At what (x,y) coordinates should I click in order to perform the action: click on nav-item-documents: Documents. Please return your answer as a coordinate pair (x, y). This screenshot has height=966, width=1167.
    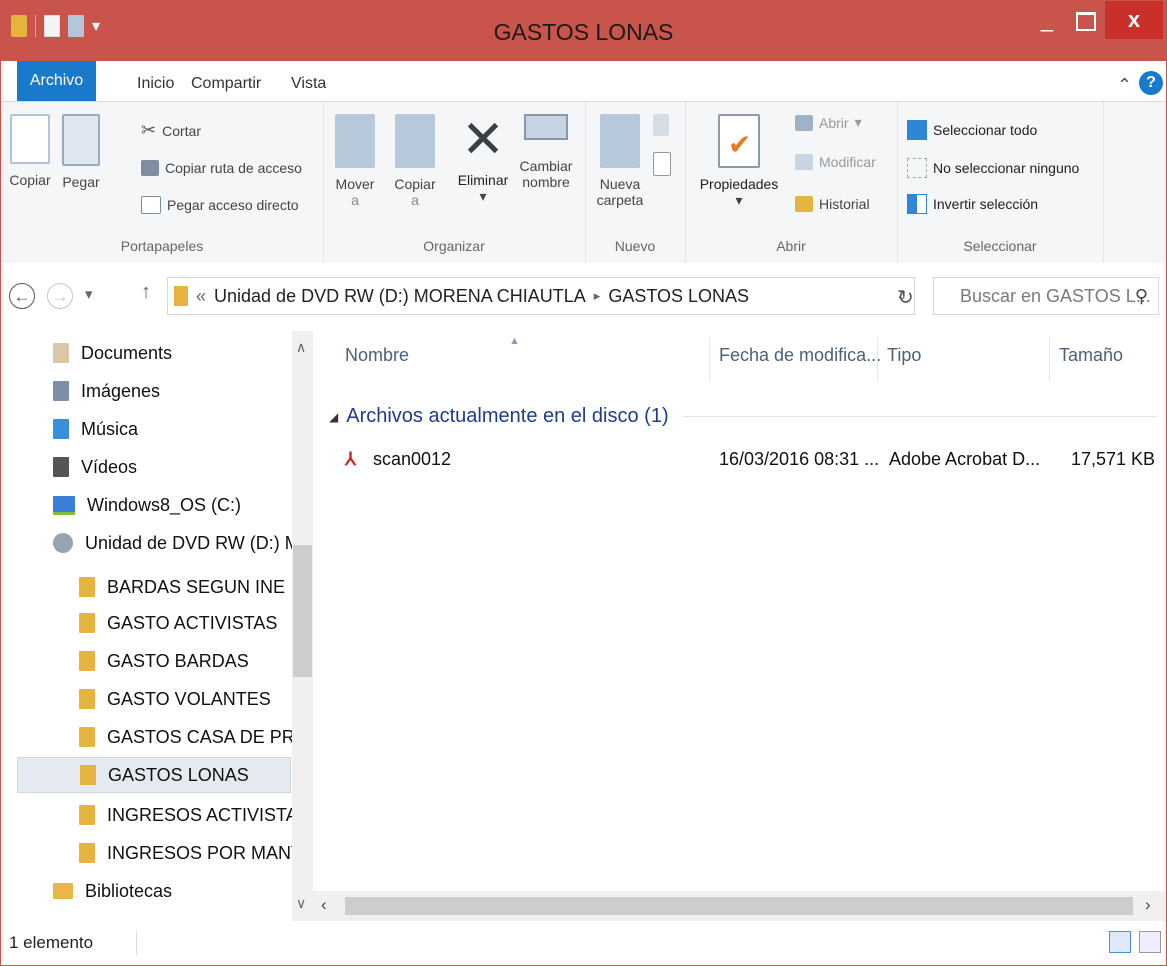
    Looking at the image, I should click on (112, 353).